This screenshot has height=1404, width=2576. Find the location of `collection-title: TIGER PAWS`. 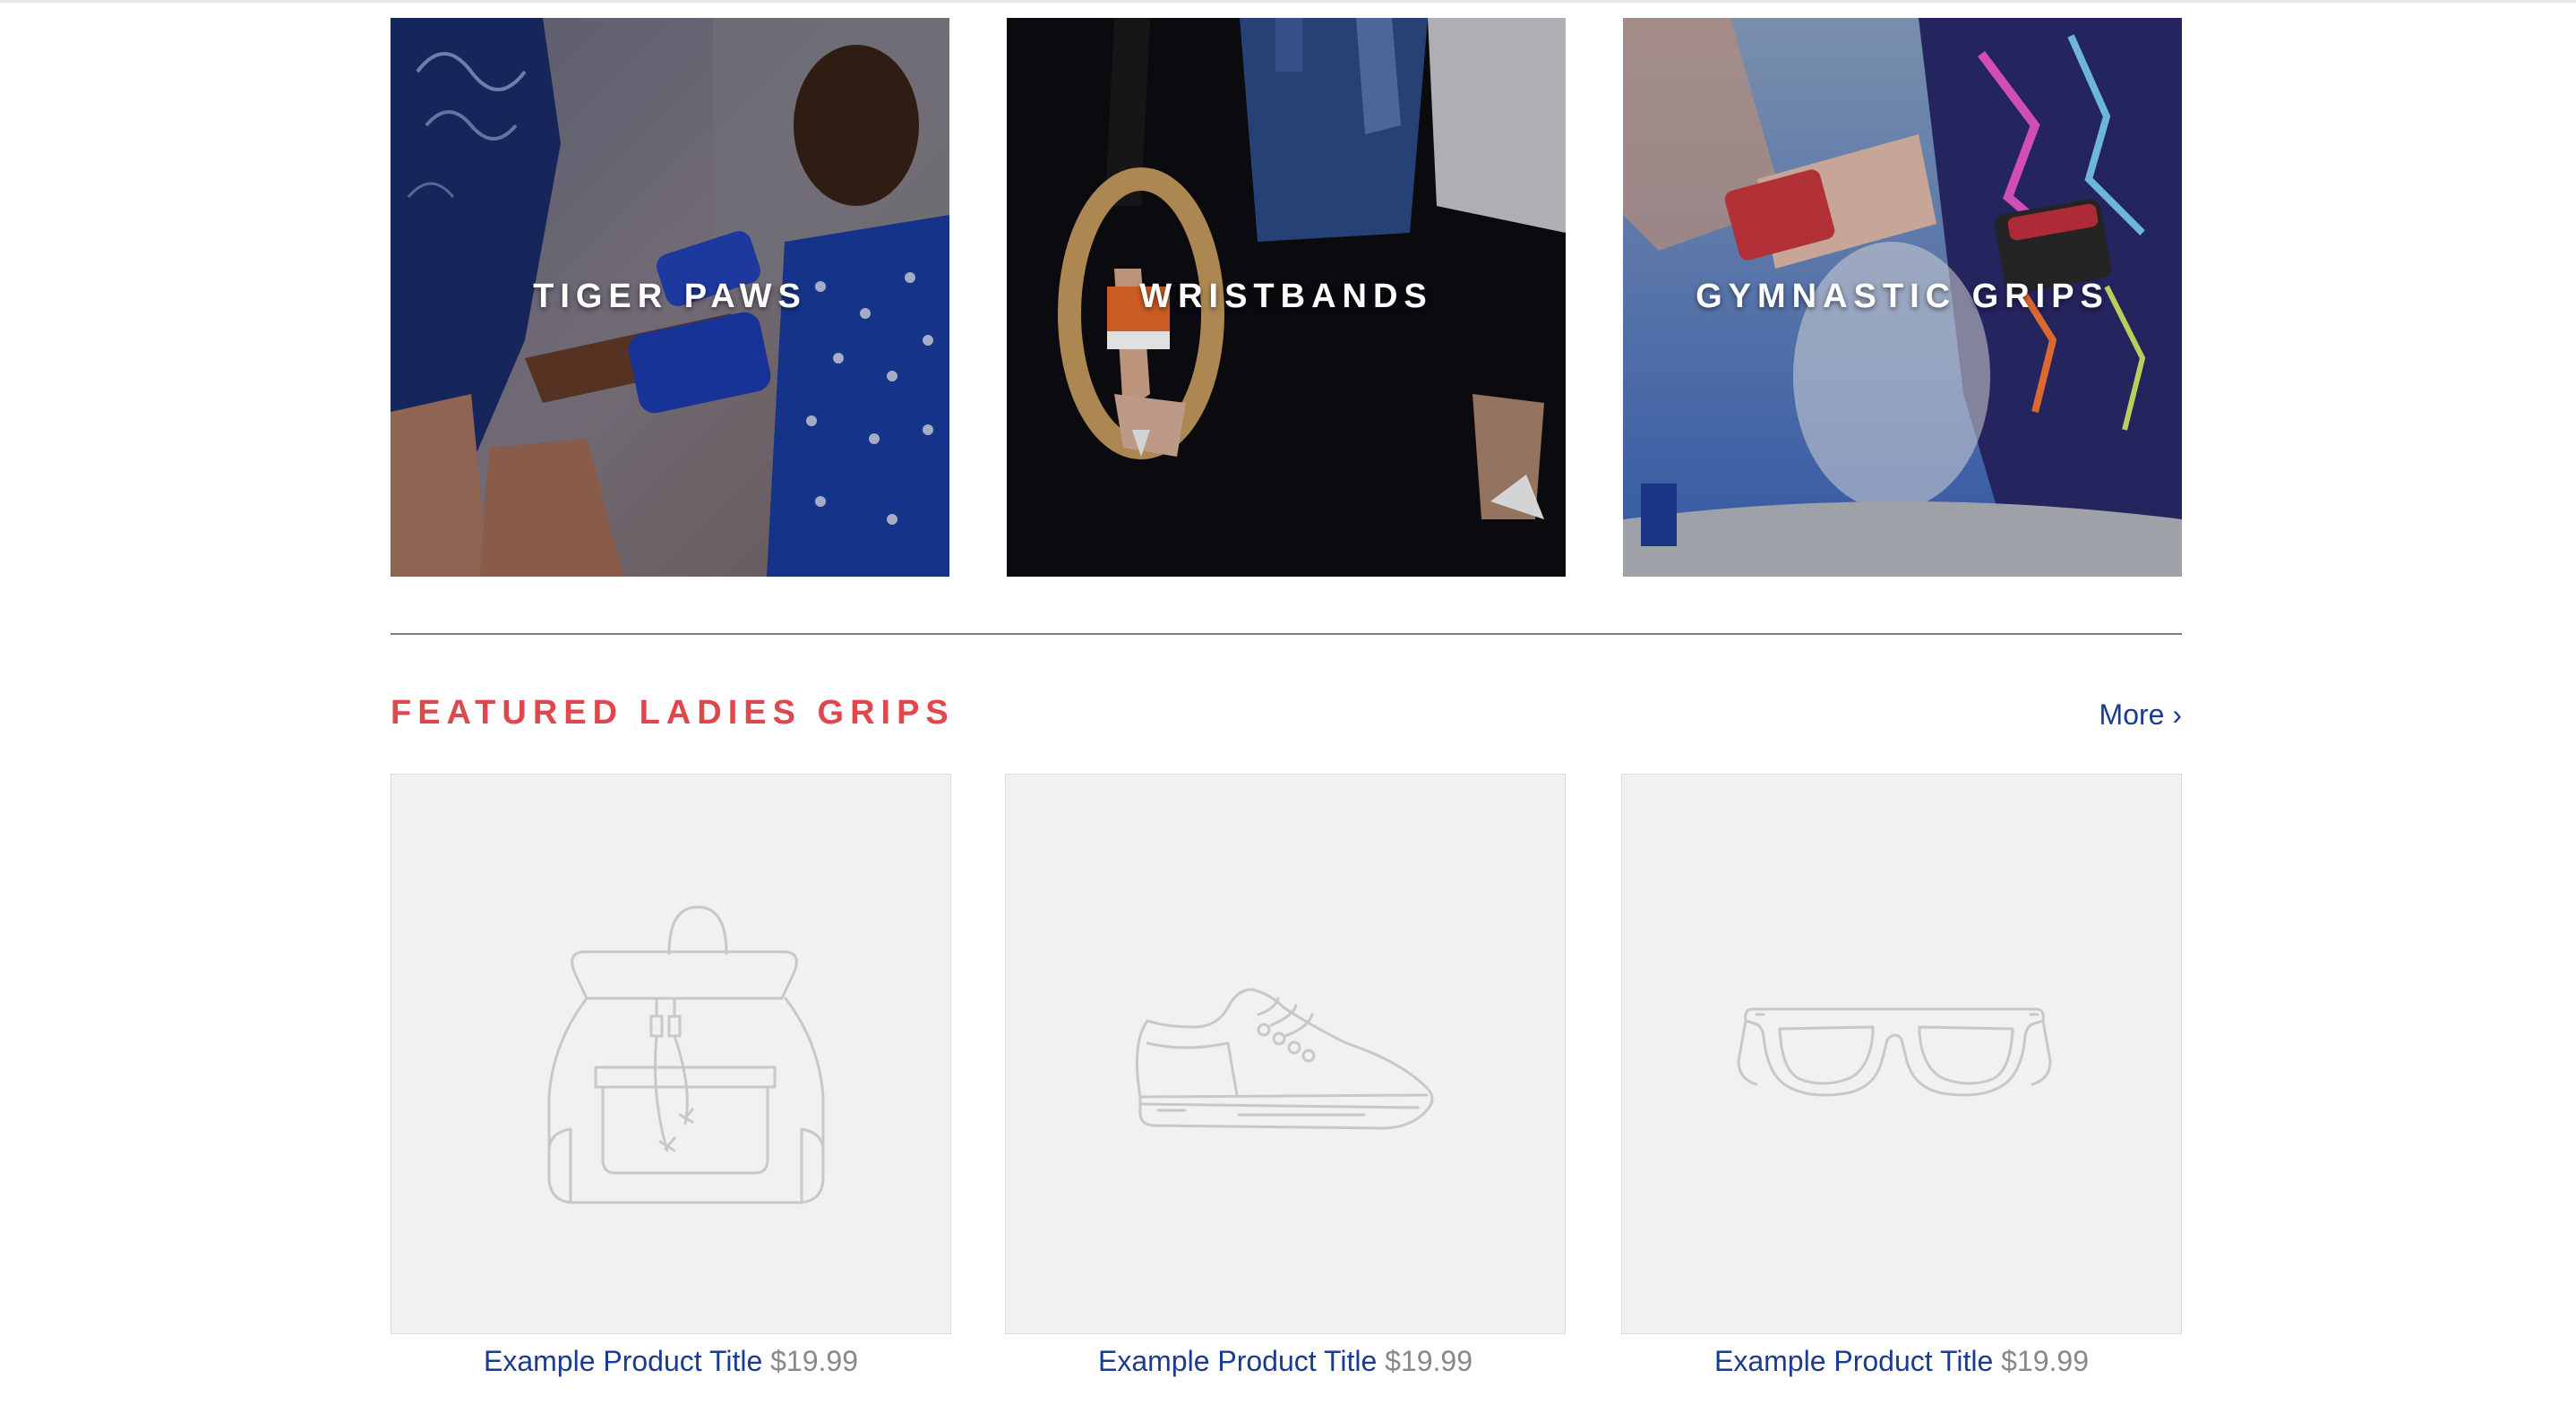

collection-title: TIGER PAWS is located at coordinates (670, 296).